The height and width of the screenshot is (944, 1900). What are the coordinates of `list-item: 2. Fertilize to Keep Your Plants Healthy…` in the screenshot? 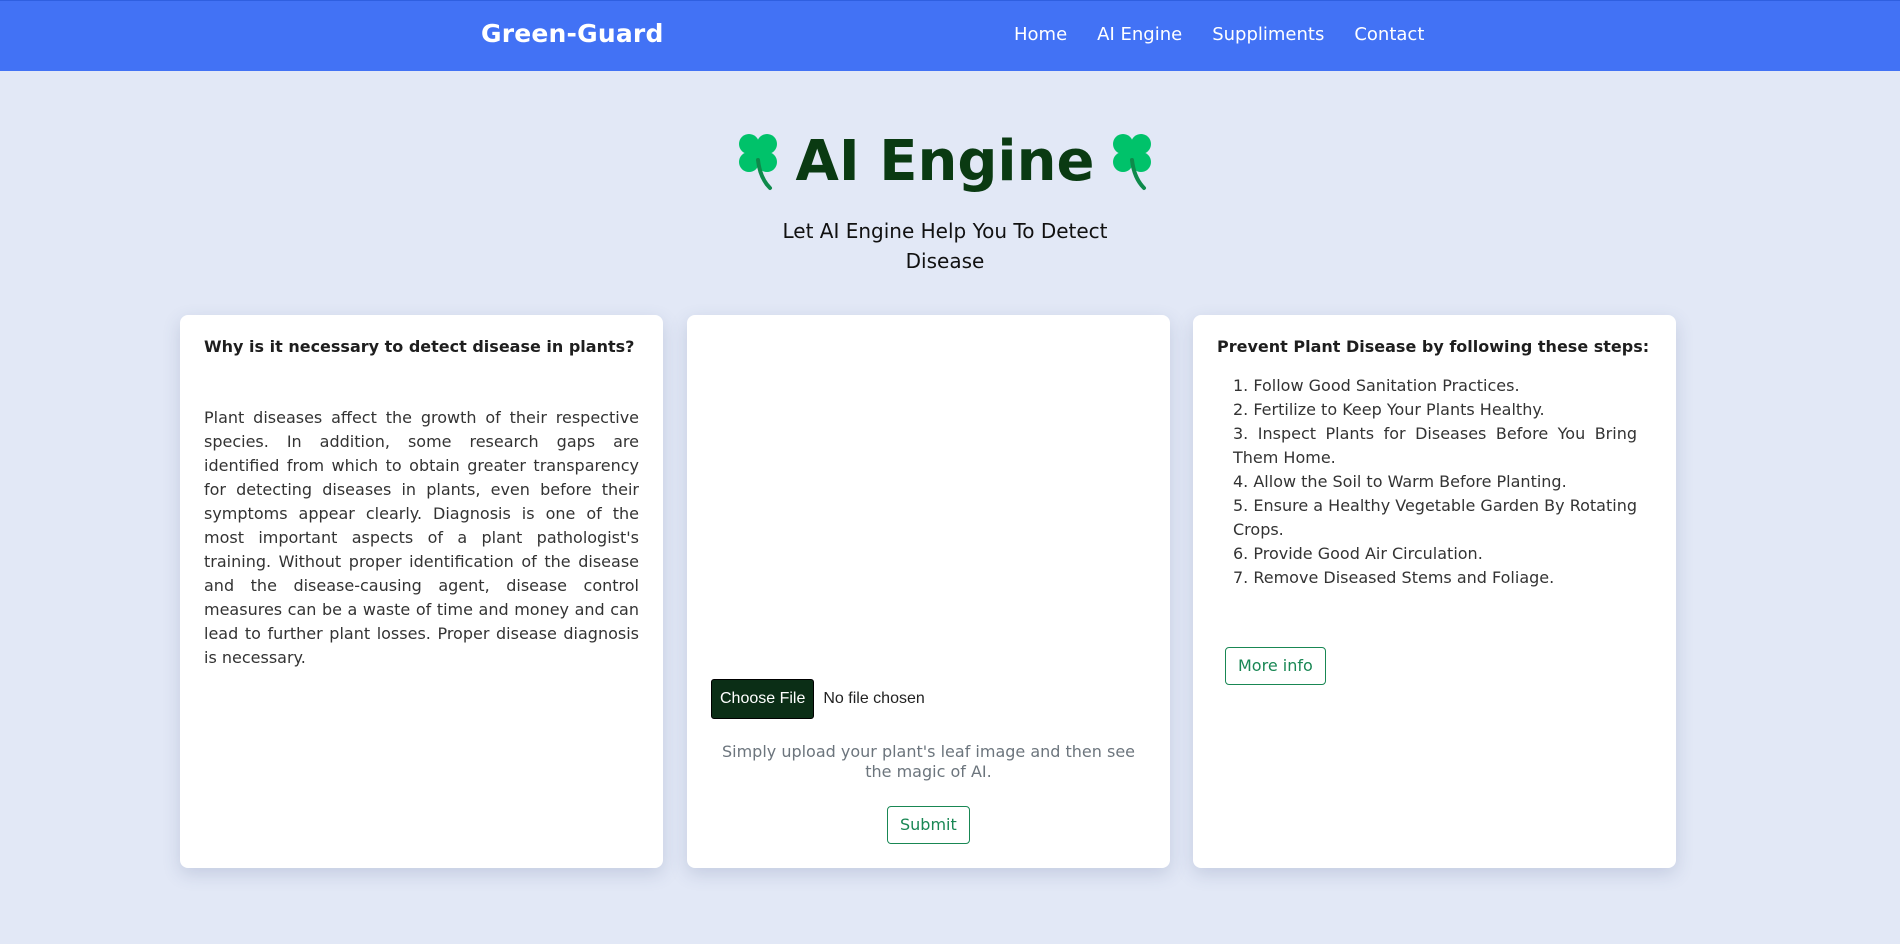 It's located at (1389, 409).